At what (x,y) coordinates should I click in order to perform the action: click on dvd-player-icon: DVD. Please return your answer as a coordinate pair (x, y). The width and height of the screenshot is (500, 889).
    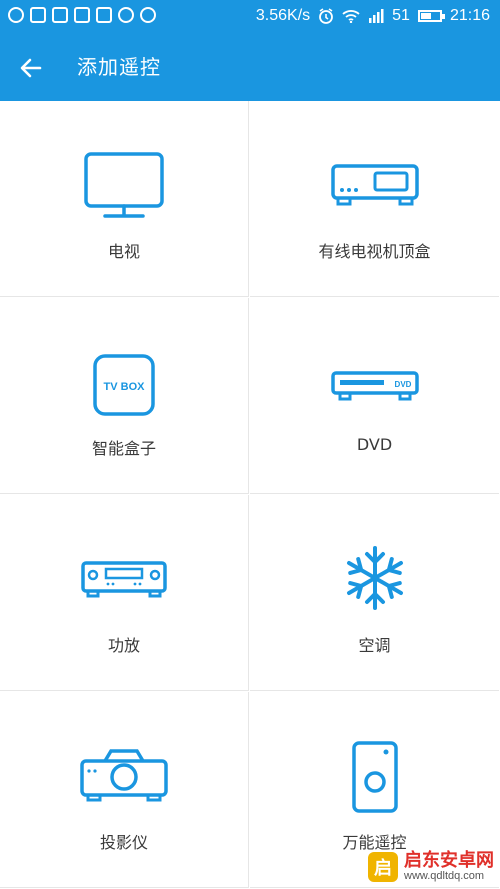
    Looking at the image, I should click on (374, 386).